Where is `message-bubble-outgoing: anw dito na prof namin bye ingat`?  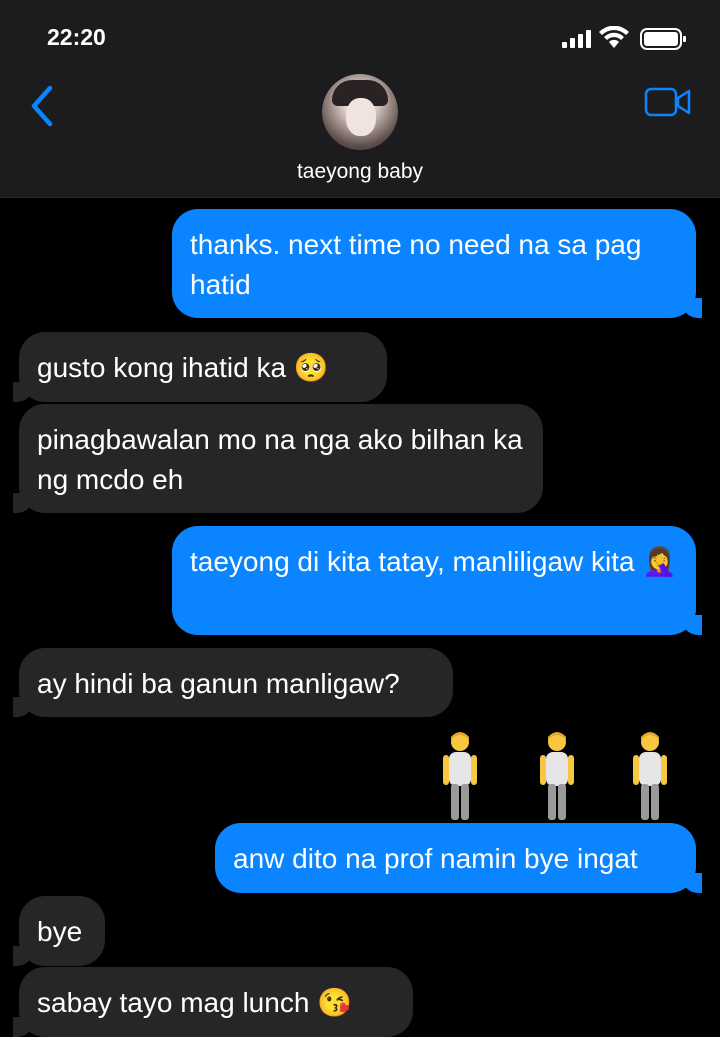
message-bubble-outgoing: anw dito na prof namin bye ingat is located at coordinates (458, 858).